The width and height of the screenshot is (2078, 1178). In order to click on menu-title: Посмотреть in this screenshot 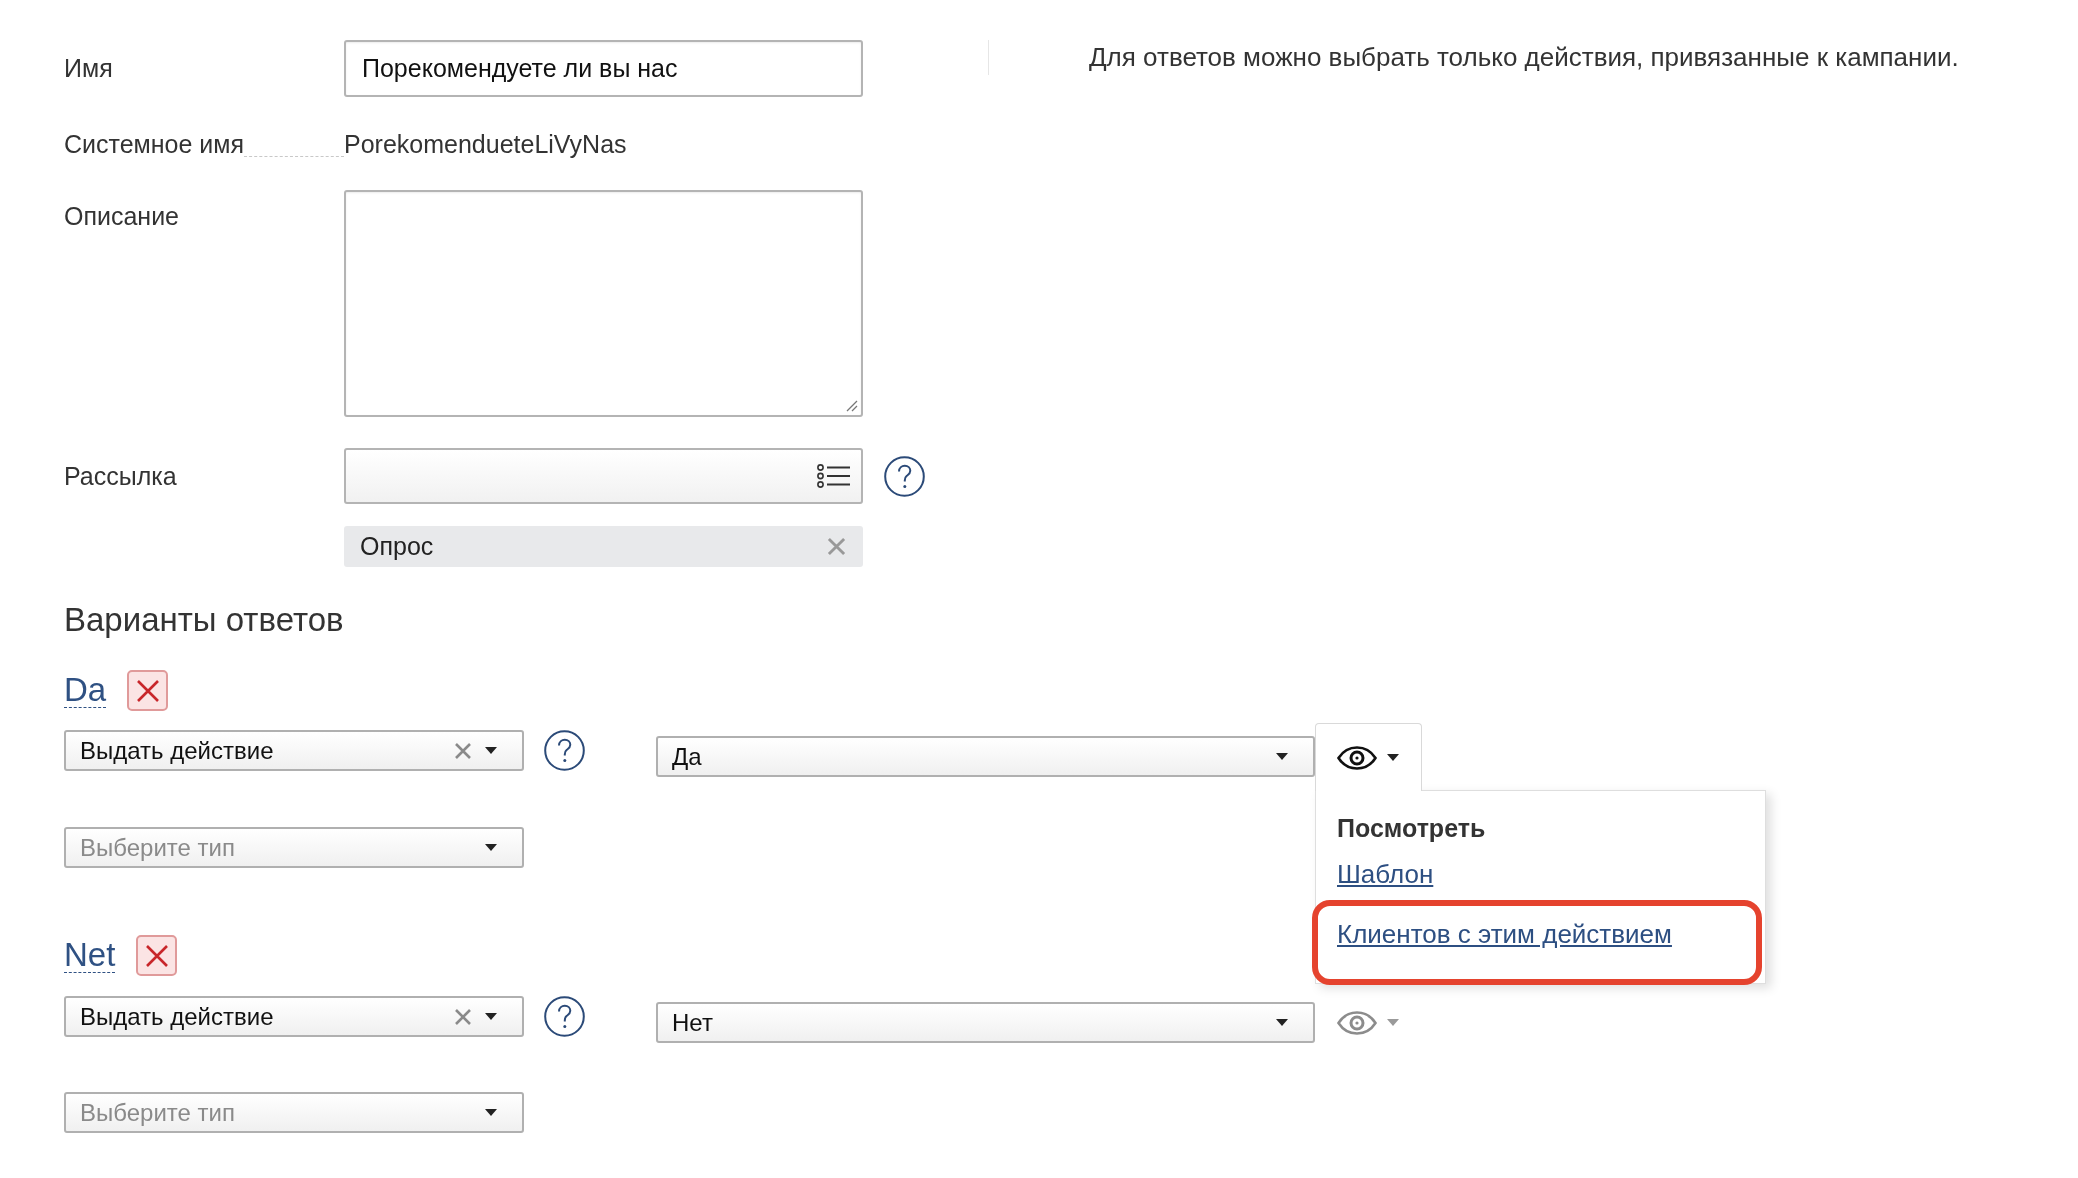, I will do `click(1411, 828)`.